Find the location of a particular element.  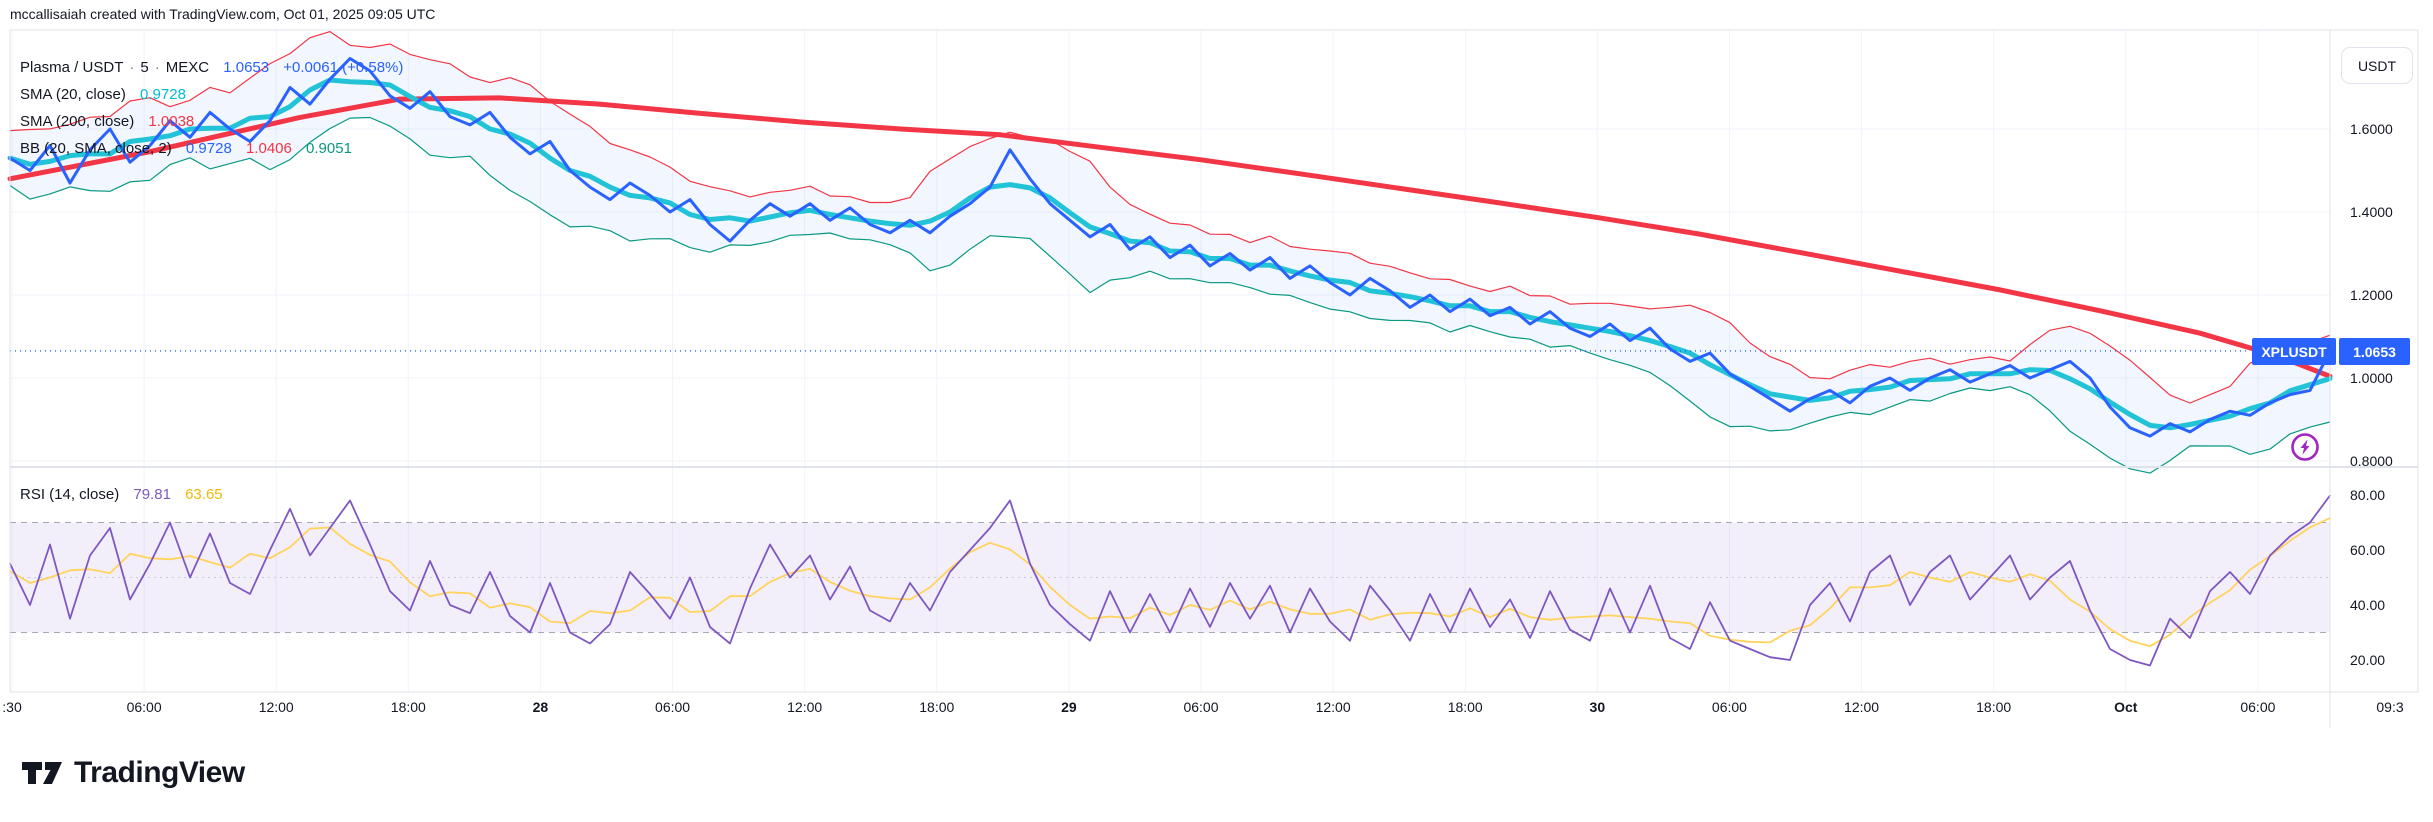

sma200-label: SMA (200, close) is located at coordinates (77, 121).